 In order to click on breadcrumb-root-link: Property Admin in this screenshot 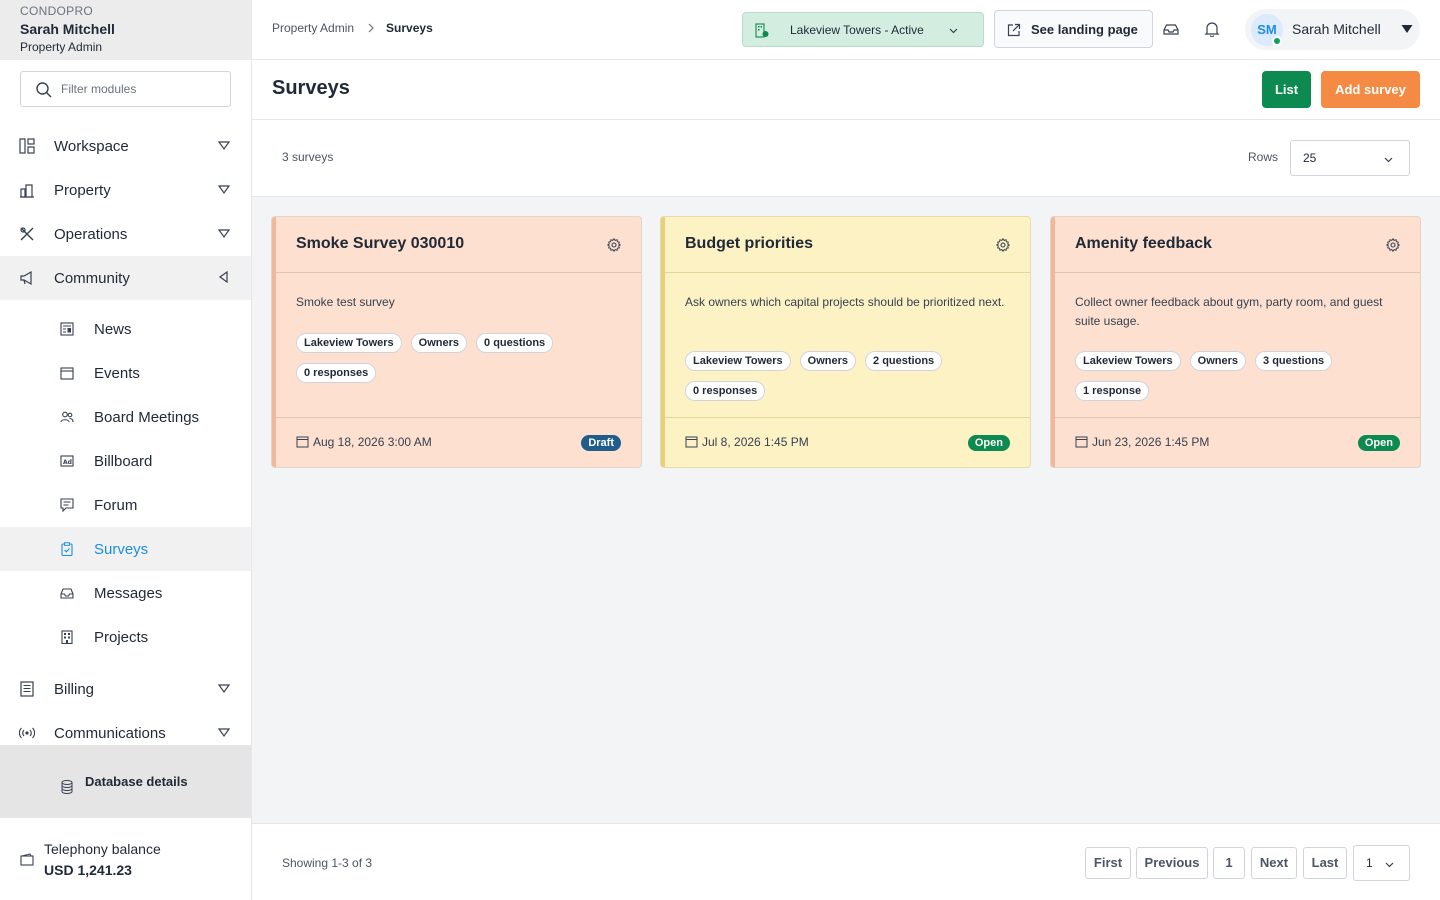, I will do `click(313, 28)`.